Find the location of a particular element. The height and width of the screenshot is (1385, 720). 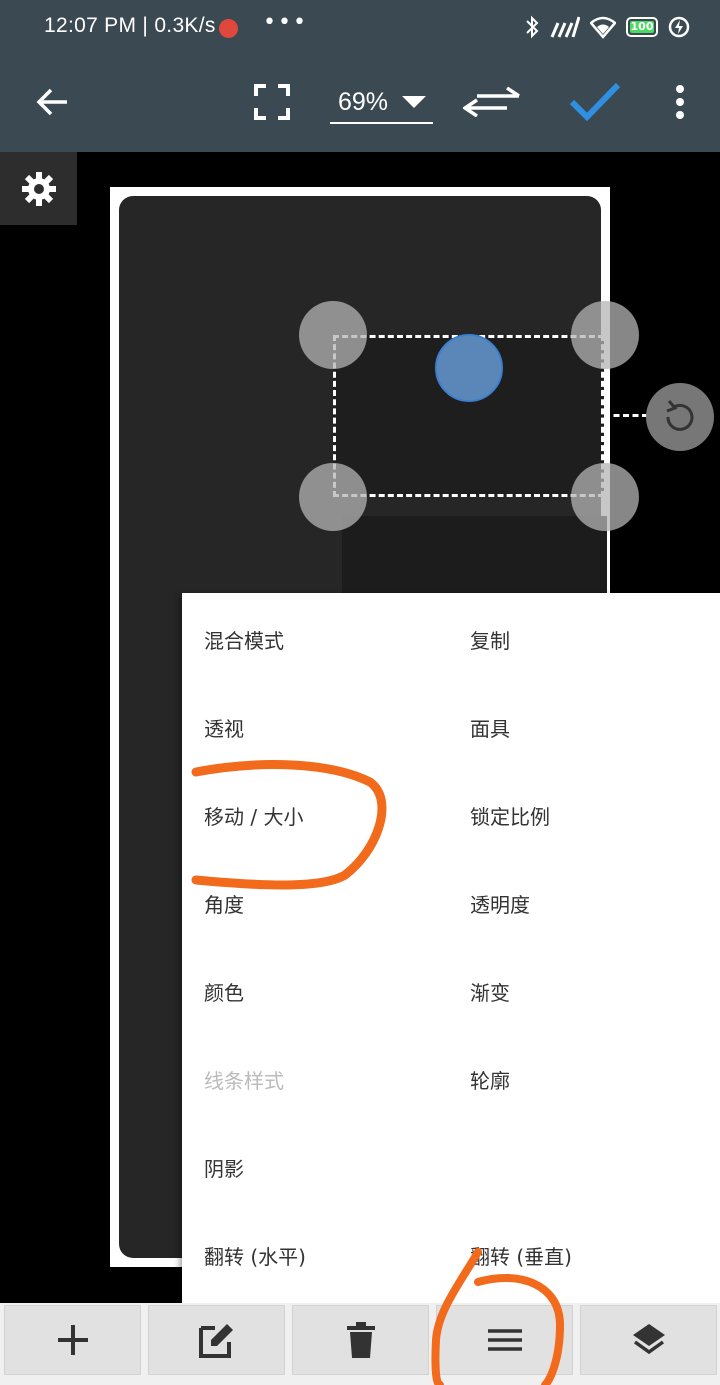

menu-icon is located at coordinates (504, 1340).